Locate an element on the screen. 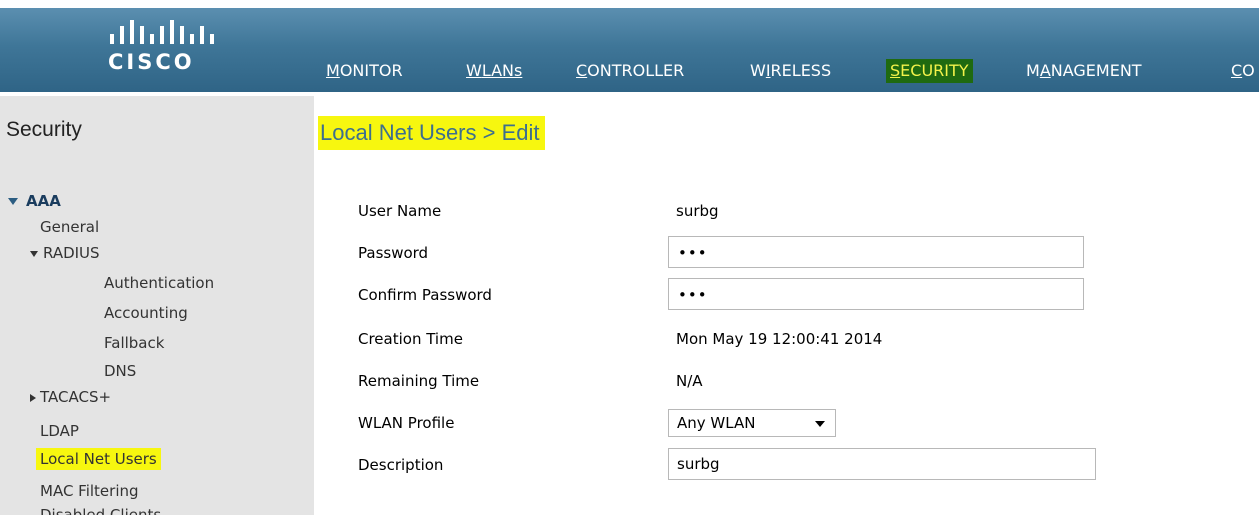 The width and height of the screenshot is (1259, 515). sidebar-item-general: General is located at coordinates (69, 227).